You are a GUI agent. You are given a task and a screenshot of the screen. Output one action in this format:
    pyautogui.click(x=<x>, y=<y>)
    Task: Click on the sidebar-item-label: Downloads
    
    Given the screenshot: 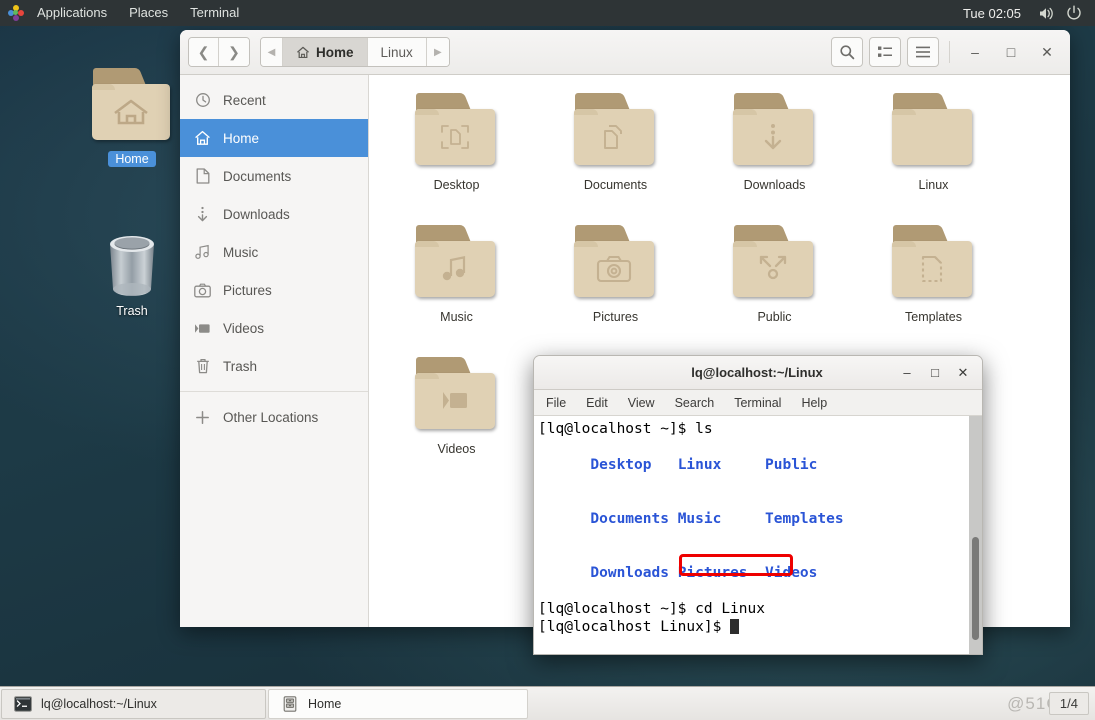 What is the action you would take?
    pyautogui.click(x=256, y=214)
    